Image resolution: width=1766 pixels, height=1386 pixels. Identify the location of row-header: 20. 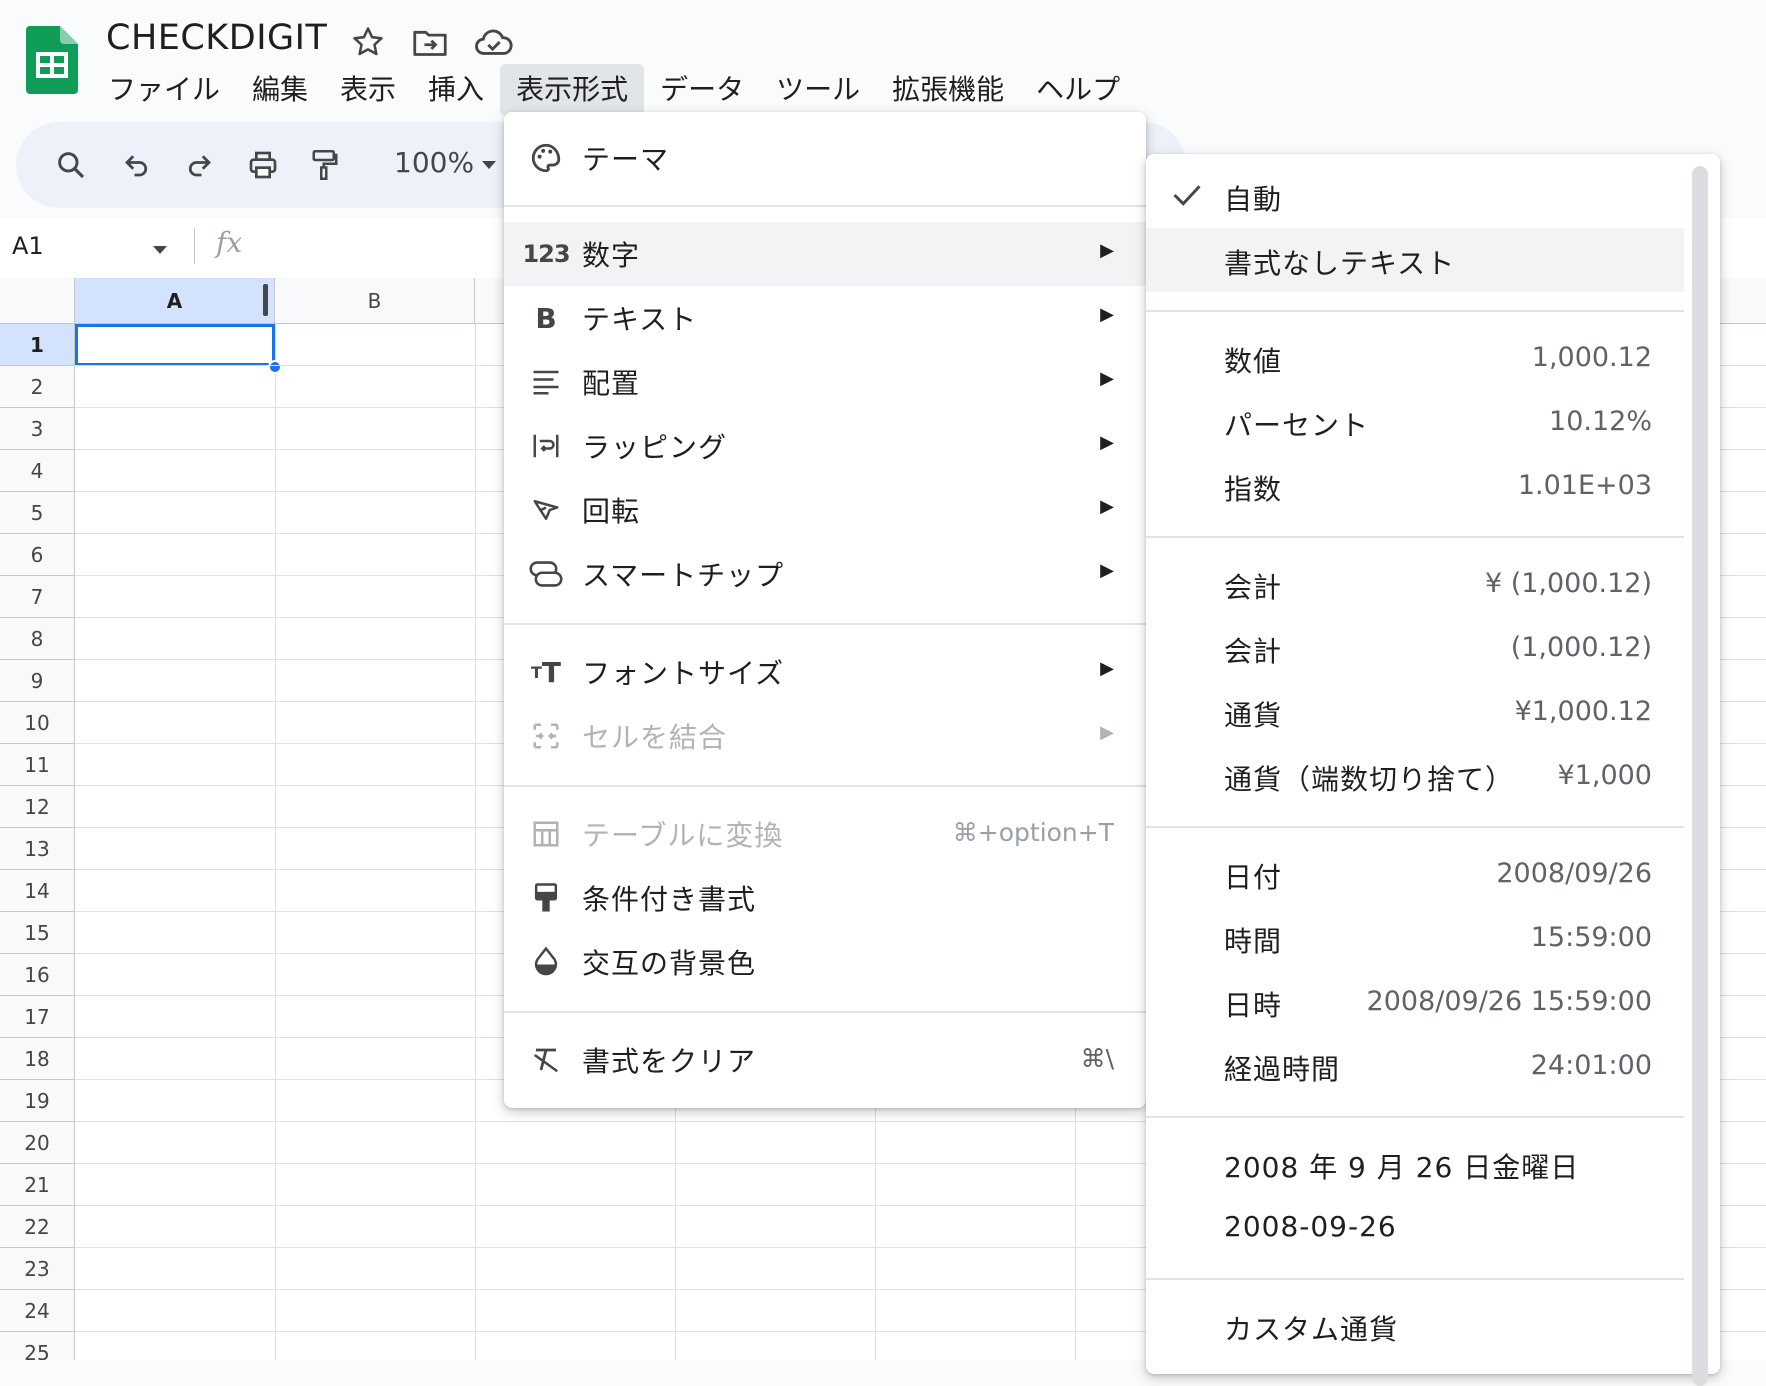
(37, 1143).